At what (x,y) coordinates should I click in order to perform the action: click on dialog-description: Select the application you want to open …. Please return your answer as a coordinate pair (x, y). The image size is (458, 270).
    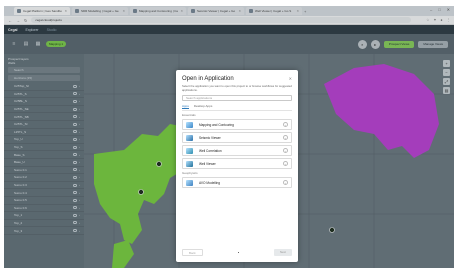
    Looking at the image, I should click on (237, 88).